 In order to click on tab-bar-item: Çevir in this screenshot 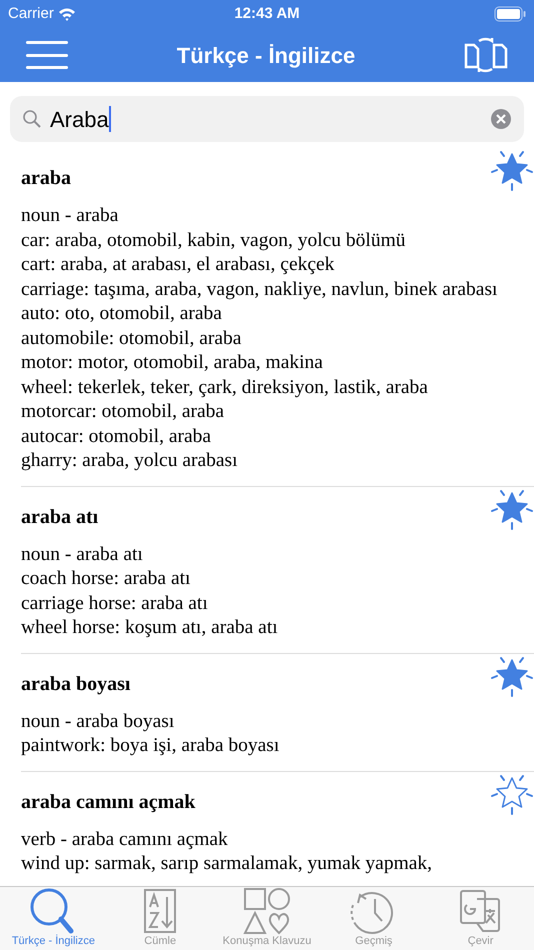, I will do `click(480, 918)`.